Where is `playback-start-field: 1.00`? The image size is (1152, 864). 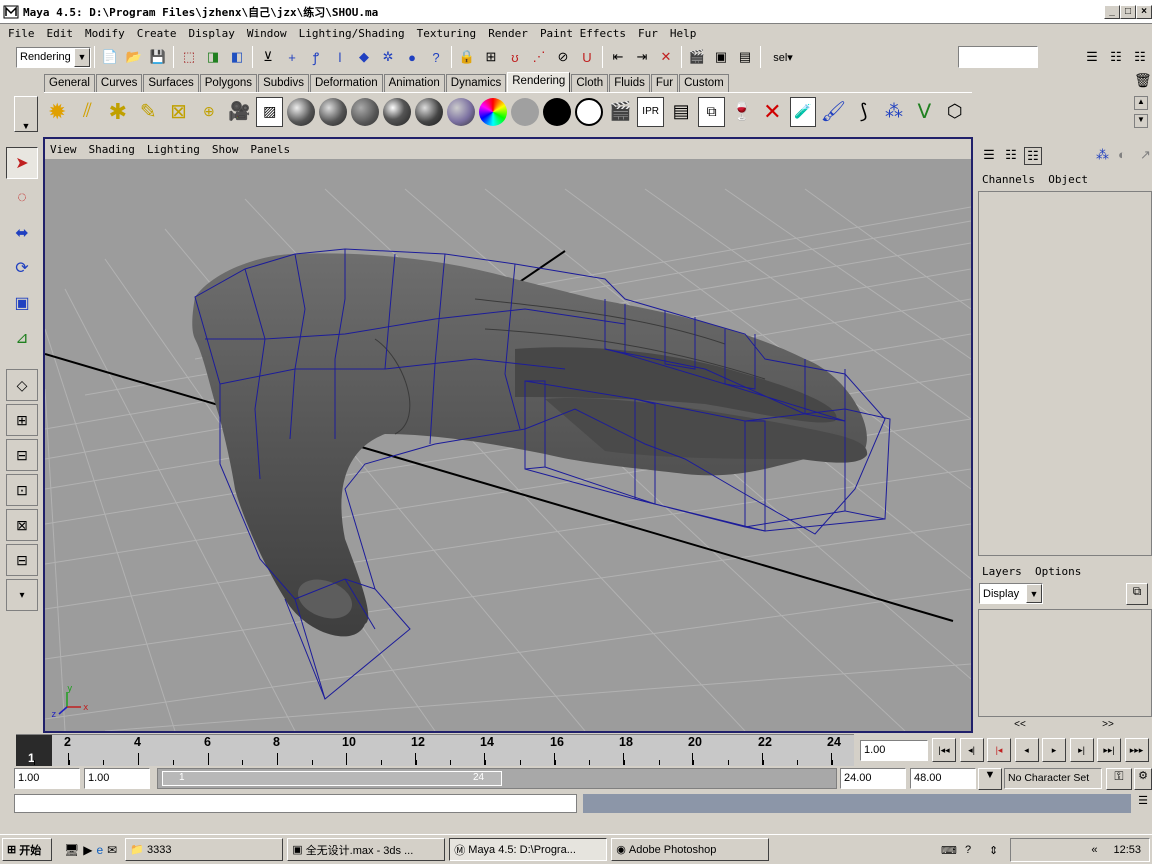 playback-start-field: 1.00 is located at coordinates (117, 778).